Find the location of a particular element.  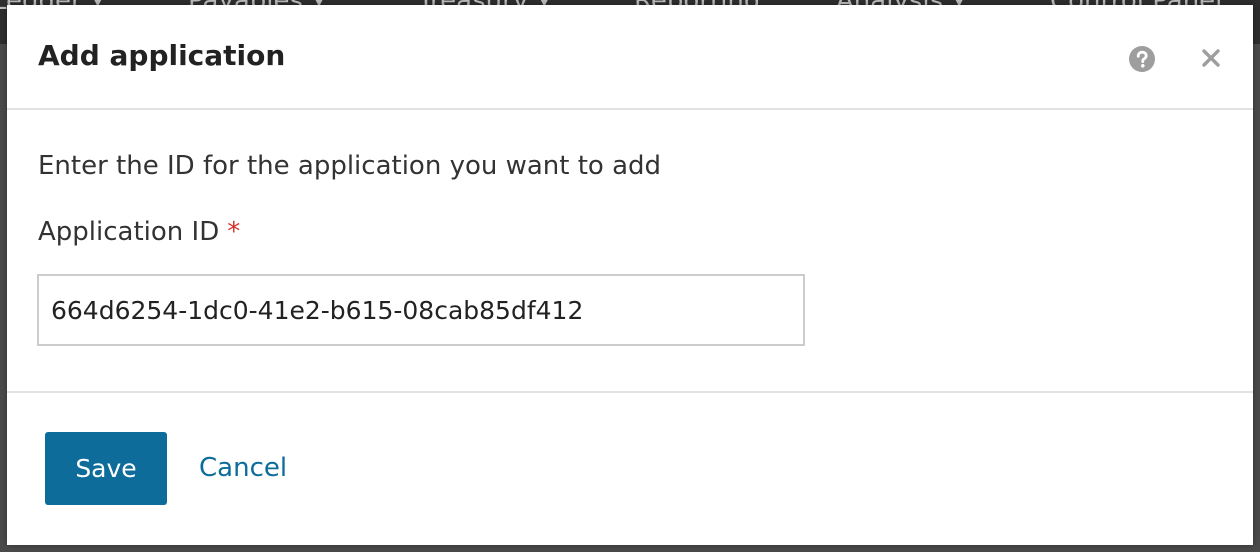

save-button: Save is located at coordinates (106, 468).